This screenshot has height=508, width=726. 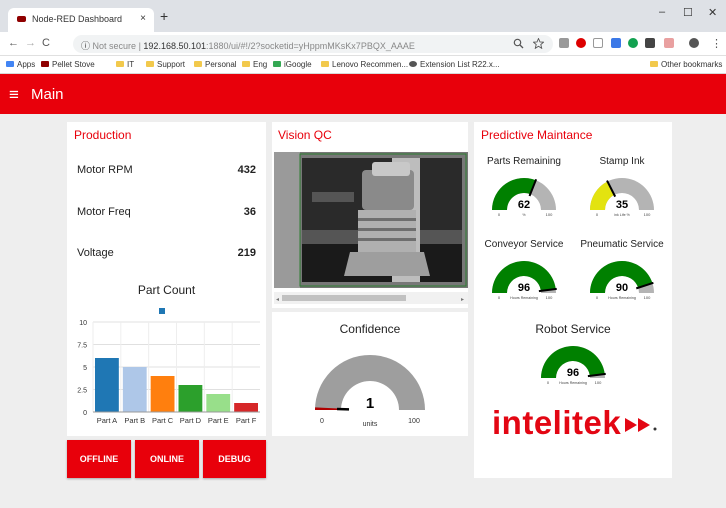 I want to click on extension-g-icon, so click(x=633, y=43).